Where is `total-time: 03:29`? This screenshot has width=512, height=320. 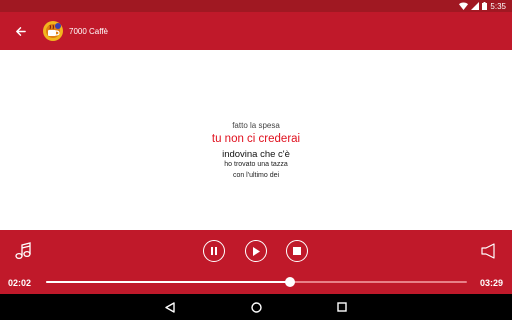
total-time: 03:29 is located at coordinates (491, 283).